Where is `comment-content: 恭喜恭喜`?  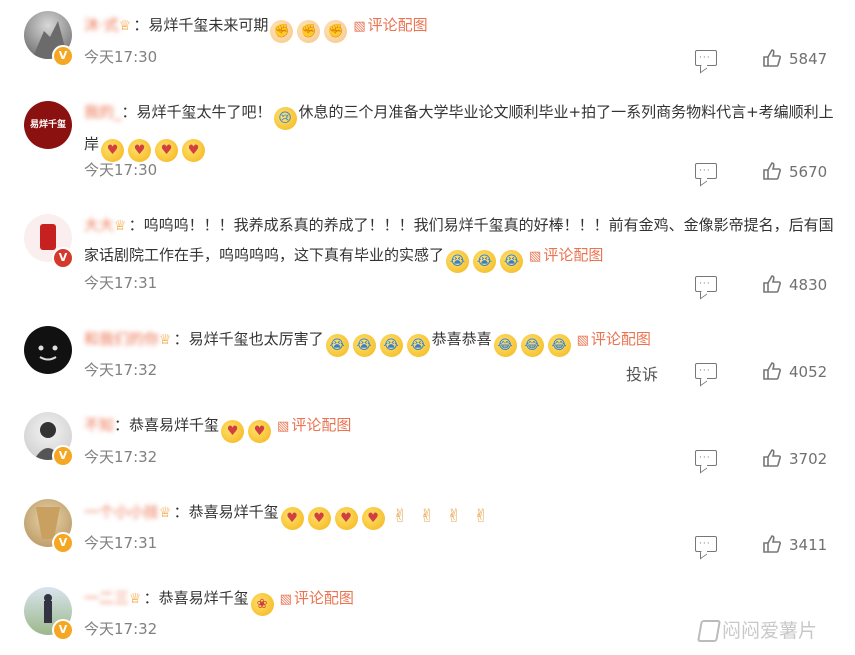 comment-content: 恭喜恭喜 is located at coordinates (461, 339).